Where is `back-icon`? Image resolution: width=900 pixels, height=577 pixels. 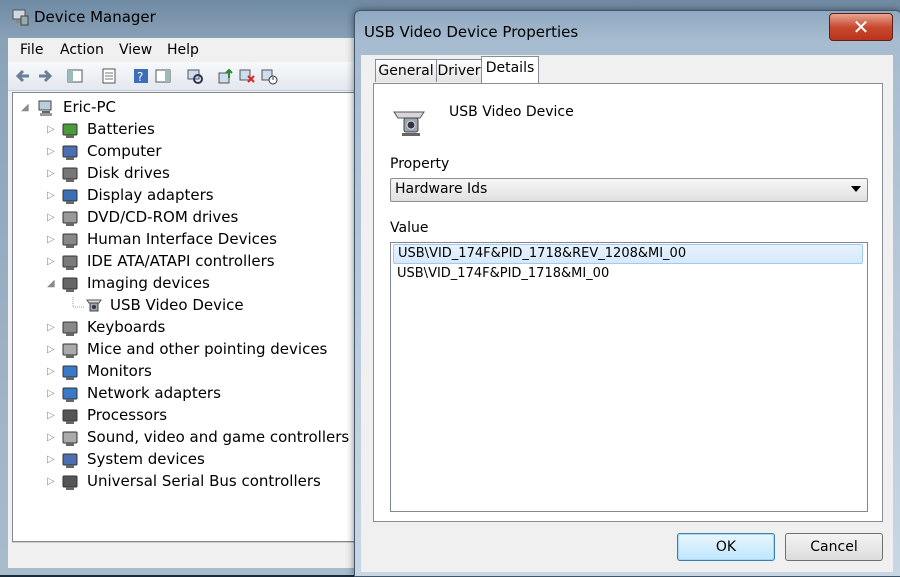
back-icon is located at coordinates (23, 76).